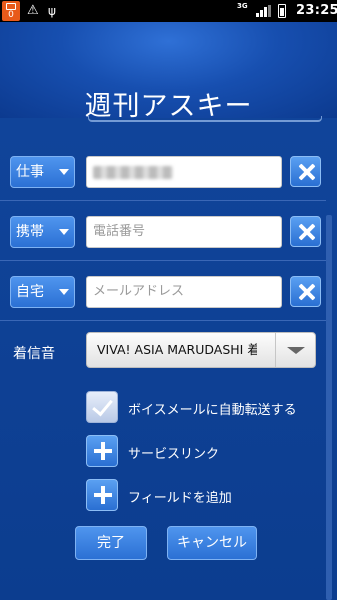  What do you see at coordinates (102, 495) in the screenshot?
I see `add-field-button` at bounding box center [102, 495].